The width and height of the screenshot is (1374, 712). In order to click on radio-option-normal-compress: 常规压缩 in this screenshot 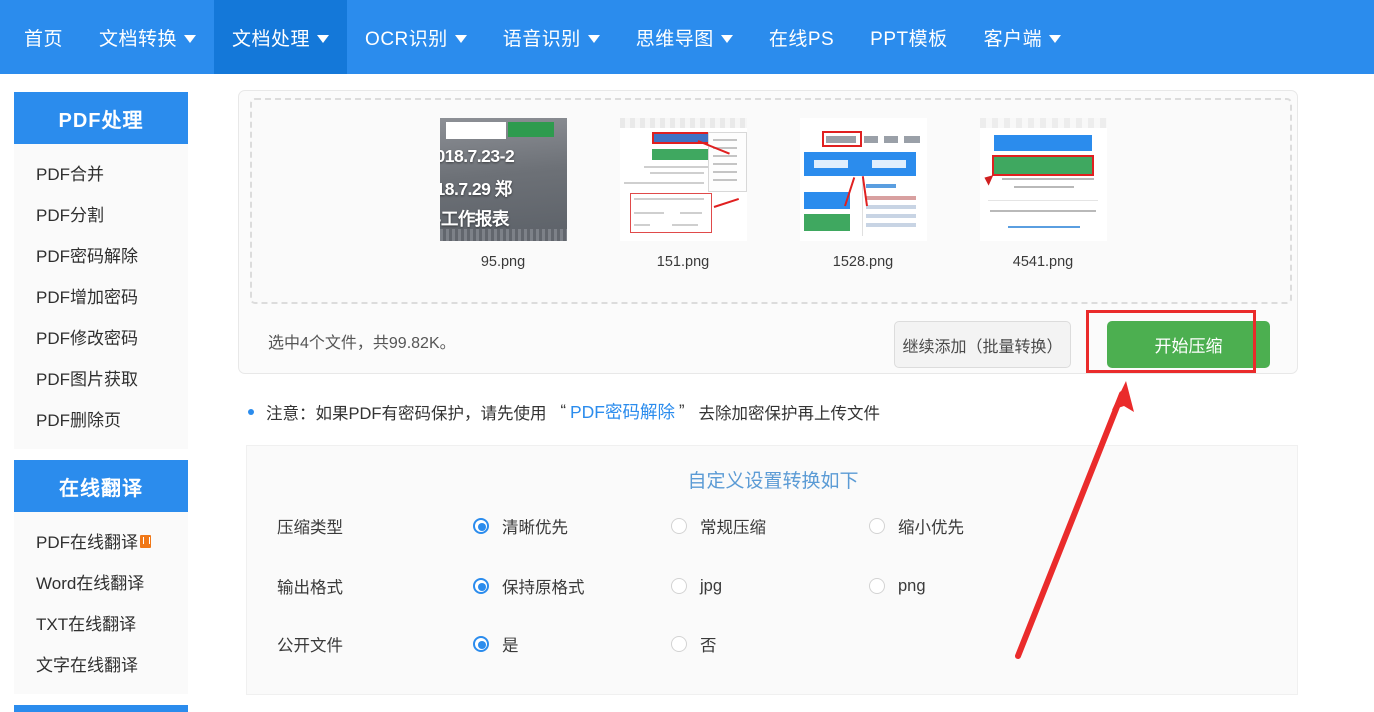, I will do `click(718, 526)`.